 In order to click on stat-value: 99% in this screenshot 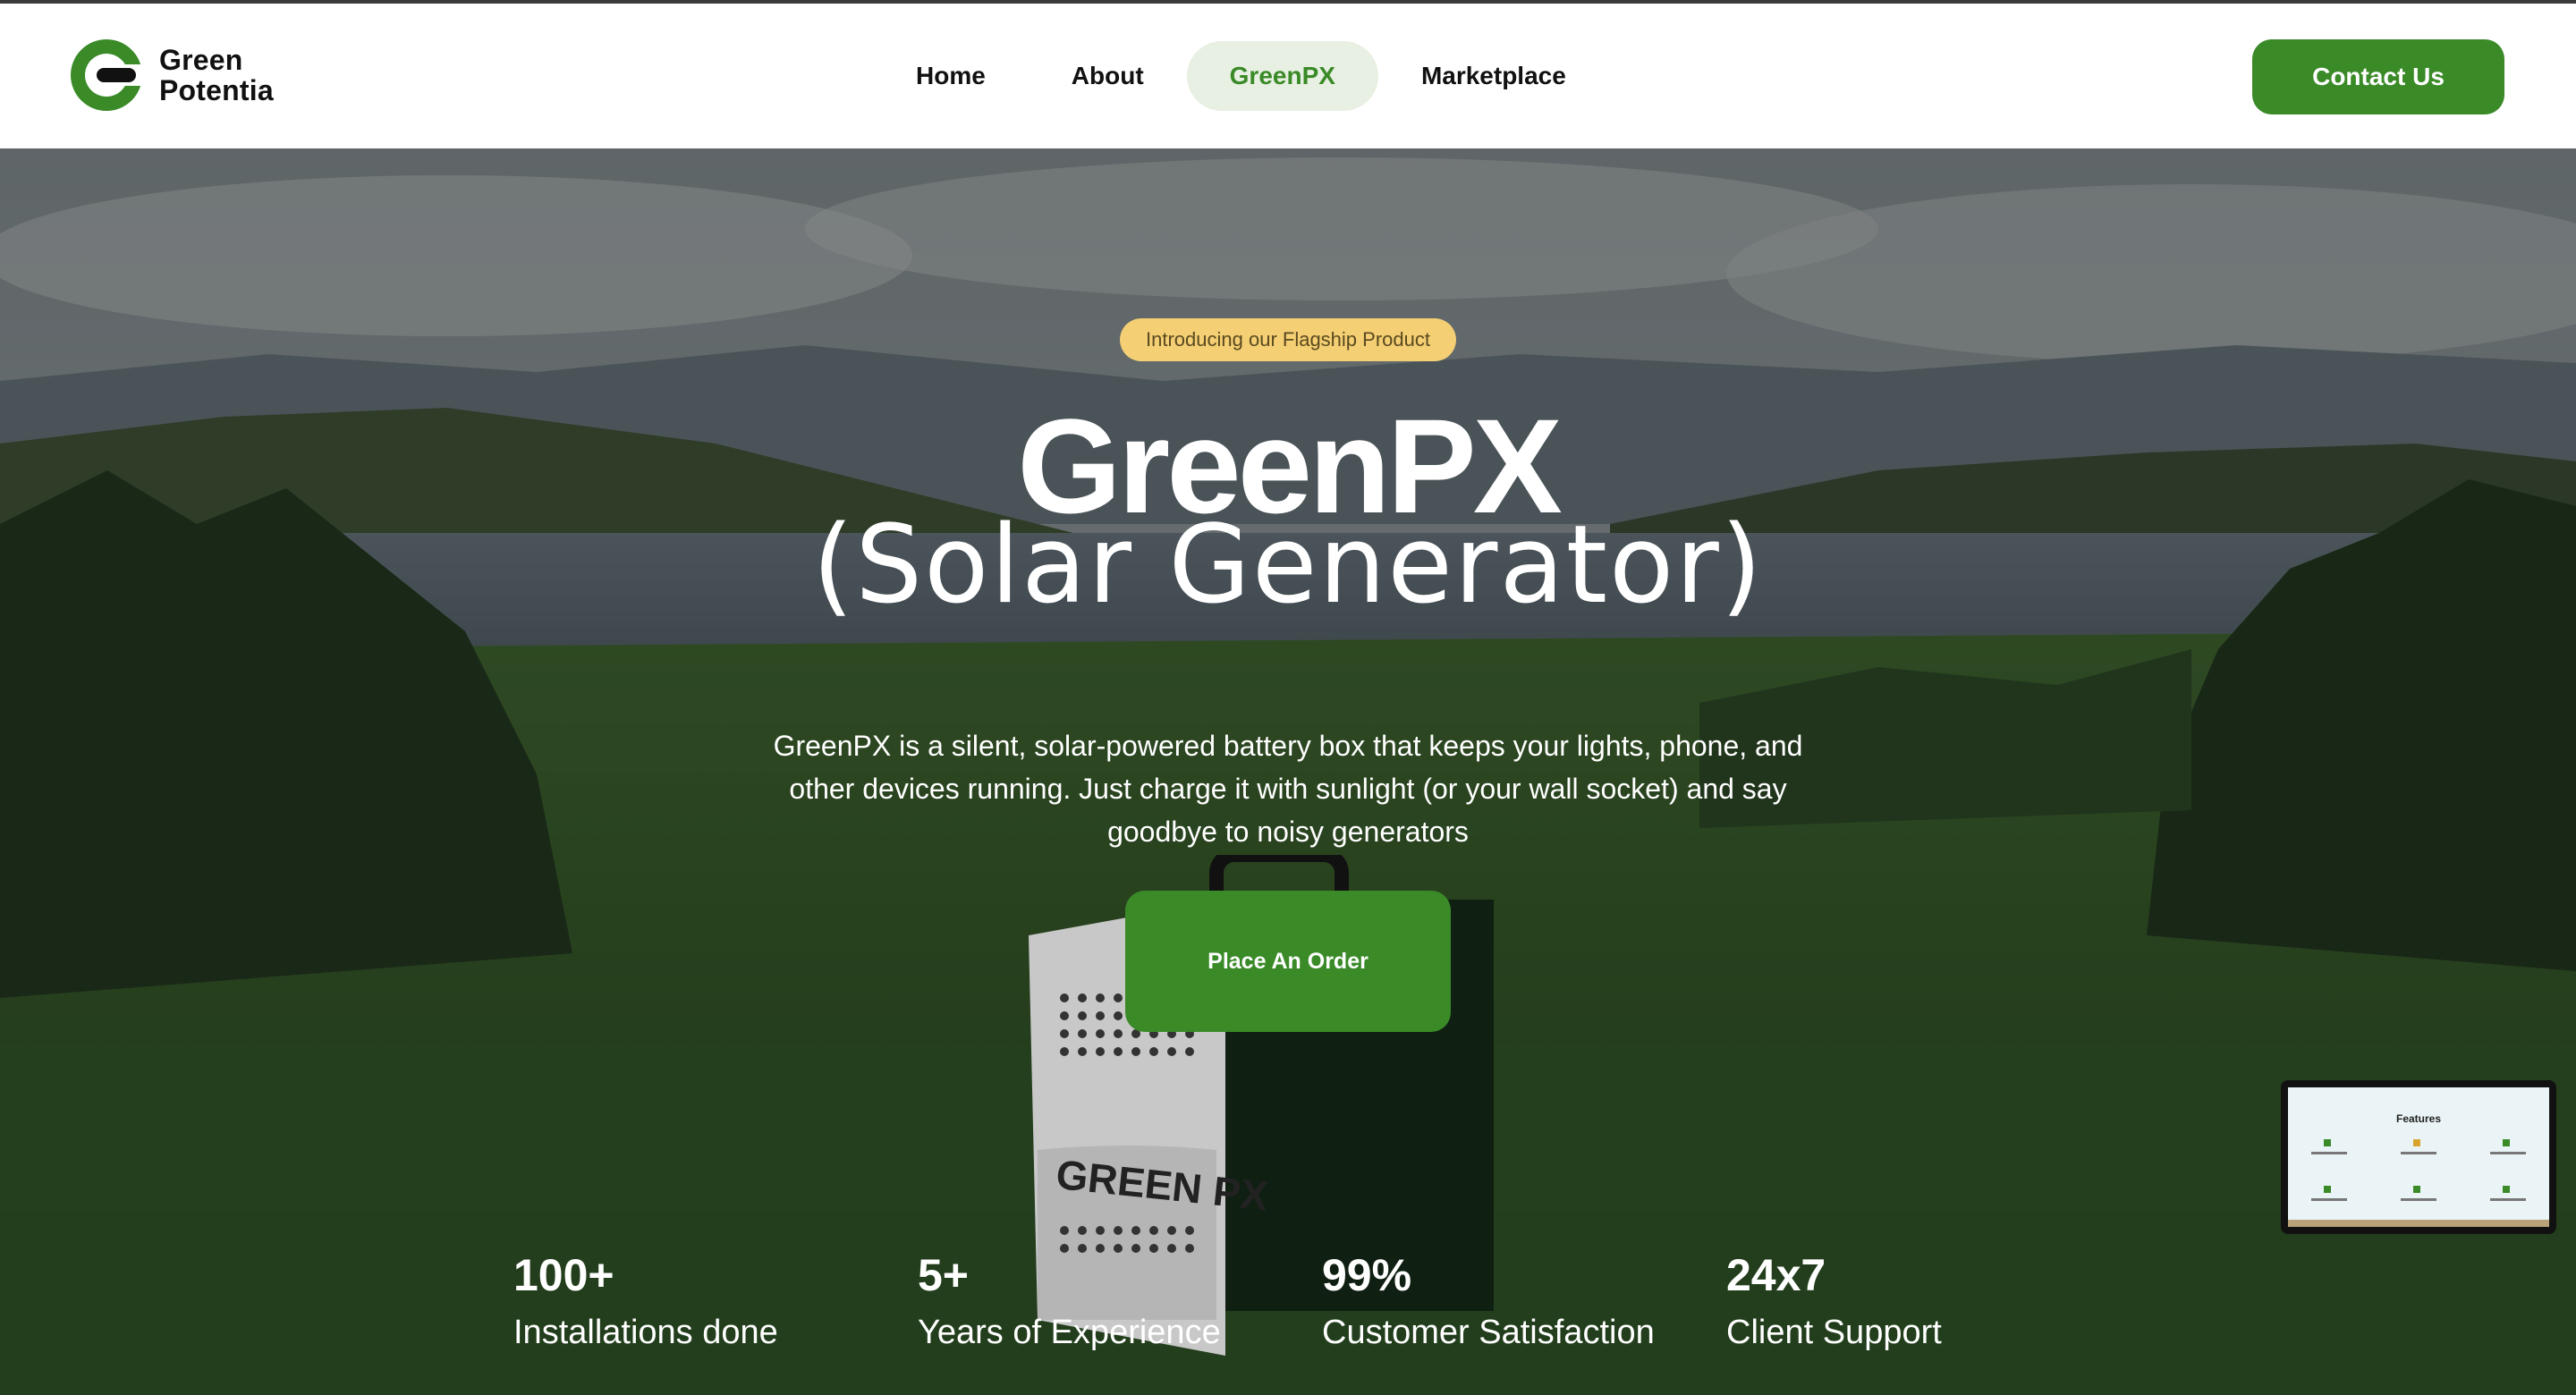, I will do `click(1367, 1275)`.